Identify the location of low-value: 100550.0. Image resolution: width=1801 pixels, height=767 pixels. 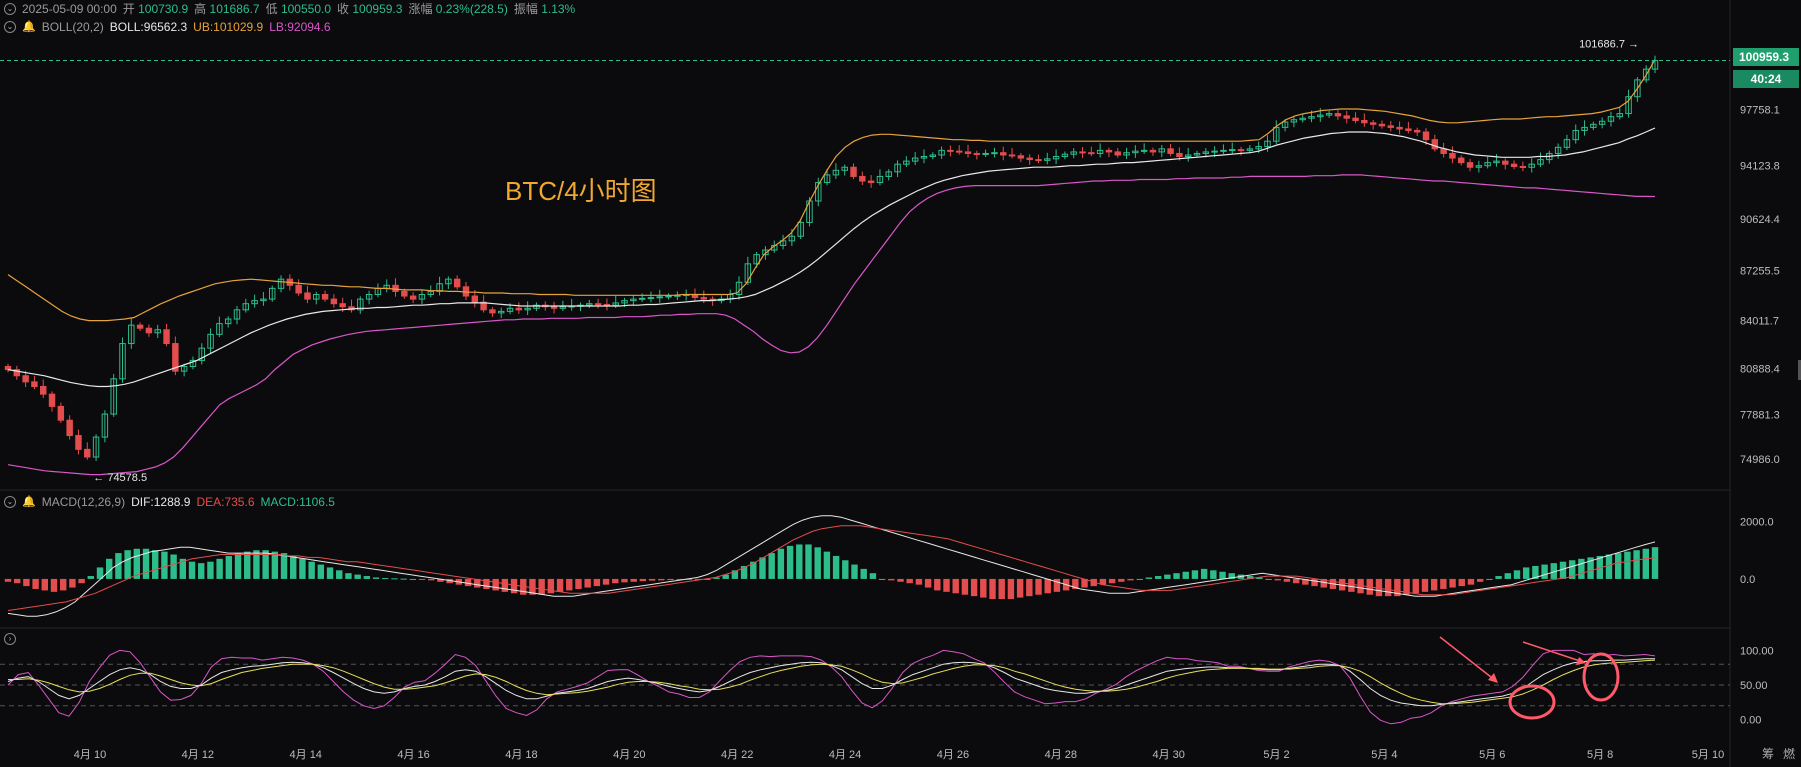
(306, 9).